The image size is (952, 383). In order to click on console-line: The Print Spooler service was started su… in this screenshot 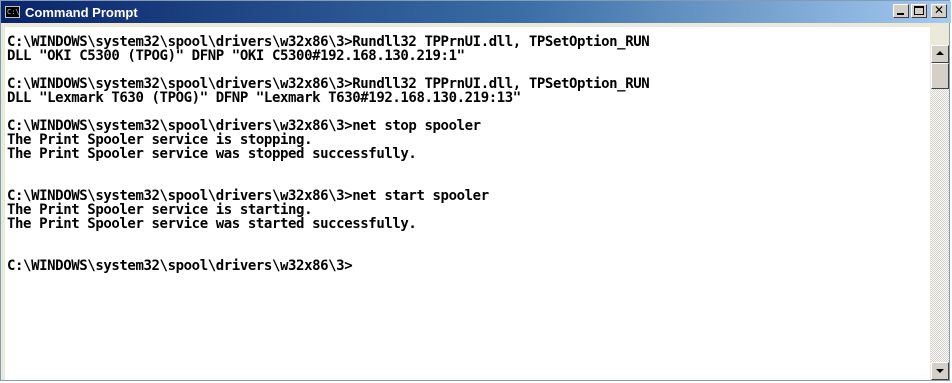, I will do `click(212, 224)`.